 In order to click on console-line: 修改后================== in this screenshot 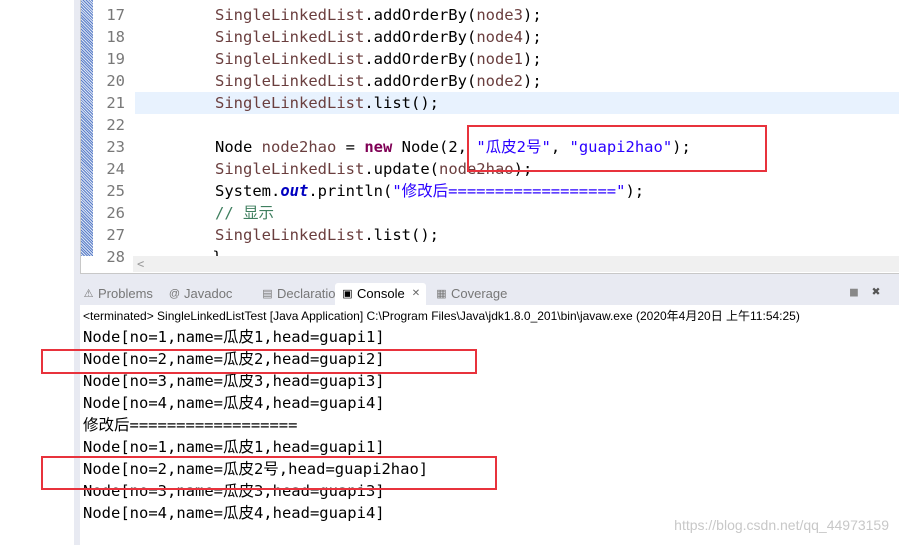, I will do `click(190, 425)`.